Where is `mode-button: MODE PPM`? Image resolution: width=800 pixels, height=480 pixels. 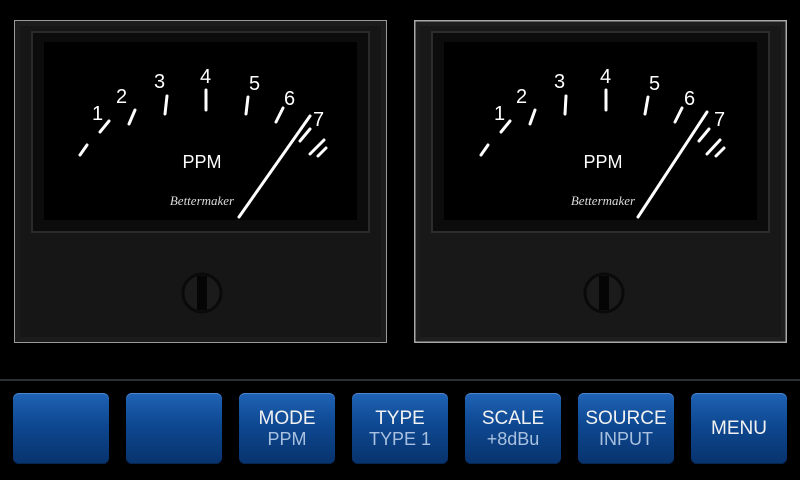 mode-button: MODE PPM is located at coordinates (287, 428).